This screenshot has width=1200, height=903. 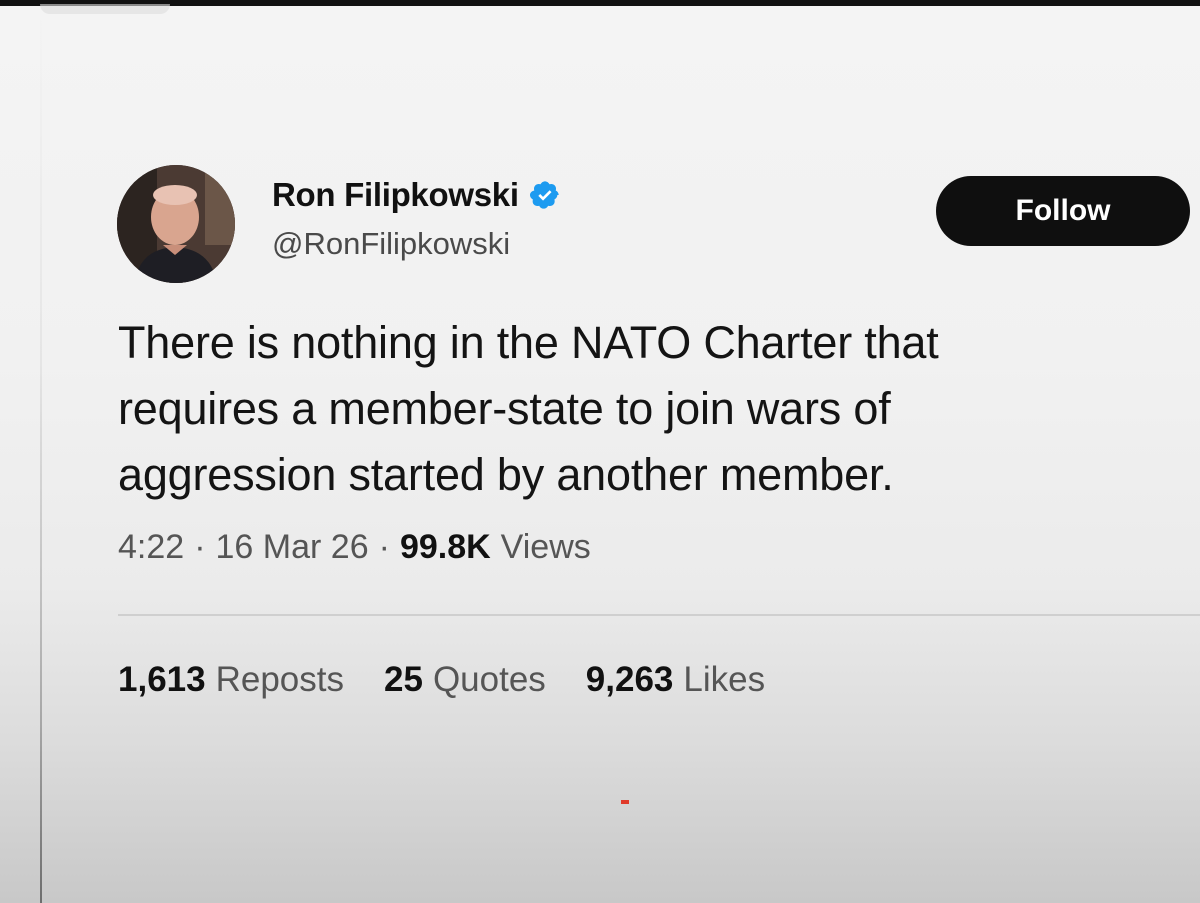 I want to click on tweet-stats: 1,613 Reposts 25 Quotes 9,263 Likes, so click(x=441, y=680).